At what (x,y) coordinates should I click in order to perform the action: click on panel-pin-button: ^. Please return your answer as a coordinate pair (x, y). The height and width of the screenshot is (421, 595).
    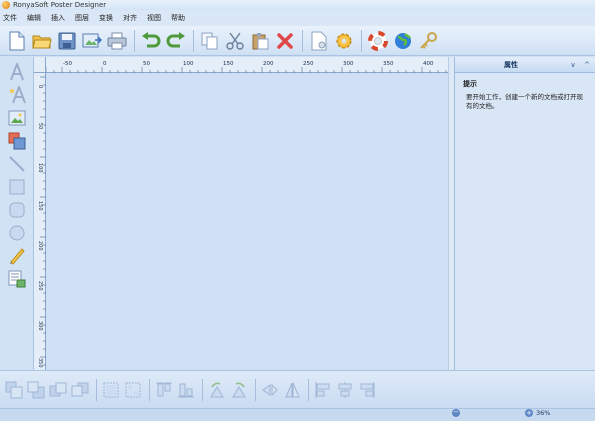
    Looking at the image, I should click on (587, 65).